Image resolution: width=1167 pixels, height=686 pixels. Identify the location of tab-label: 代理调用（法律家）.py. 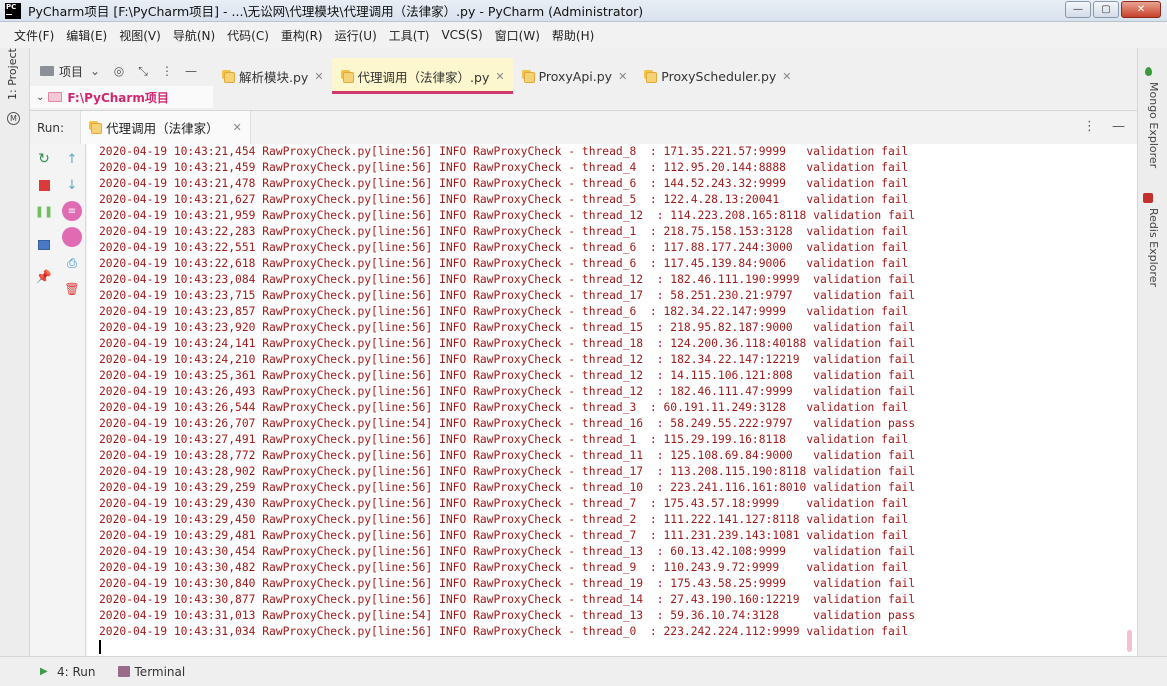
(423, 77).